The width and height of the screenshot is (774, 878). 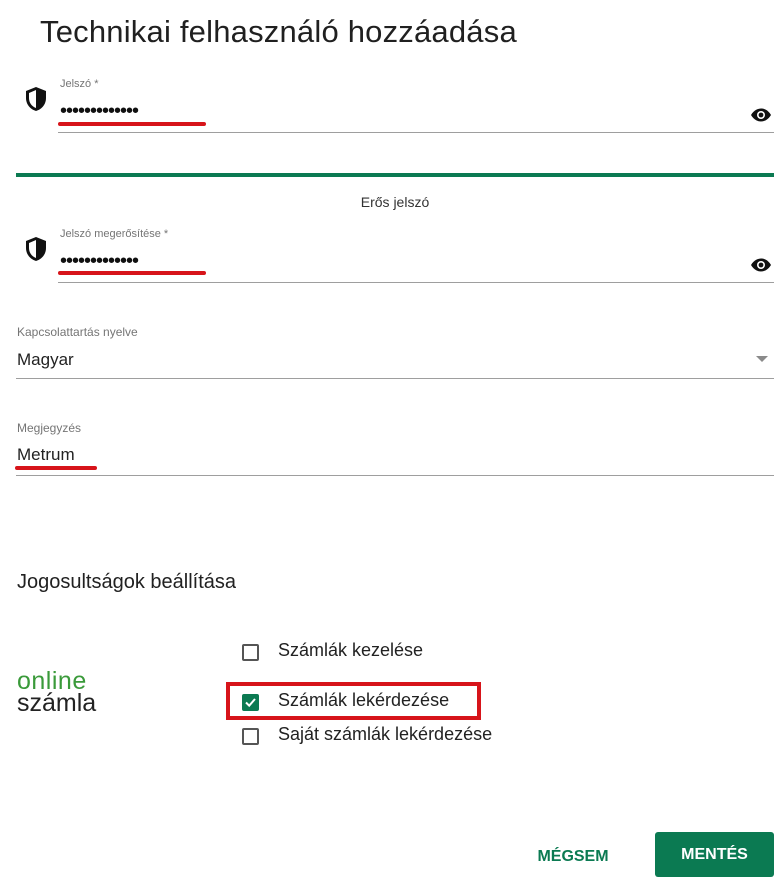 I want to click on dialog-title: Technikai felhasználó hozzáadása, so click(x=278, y=31).